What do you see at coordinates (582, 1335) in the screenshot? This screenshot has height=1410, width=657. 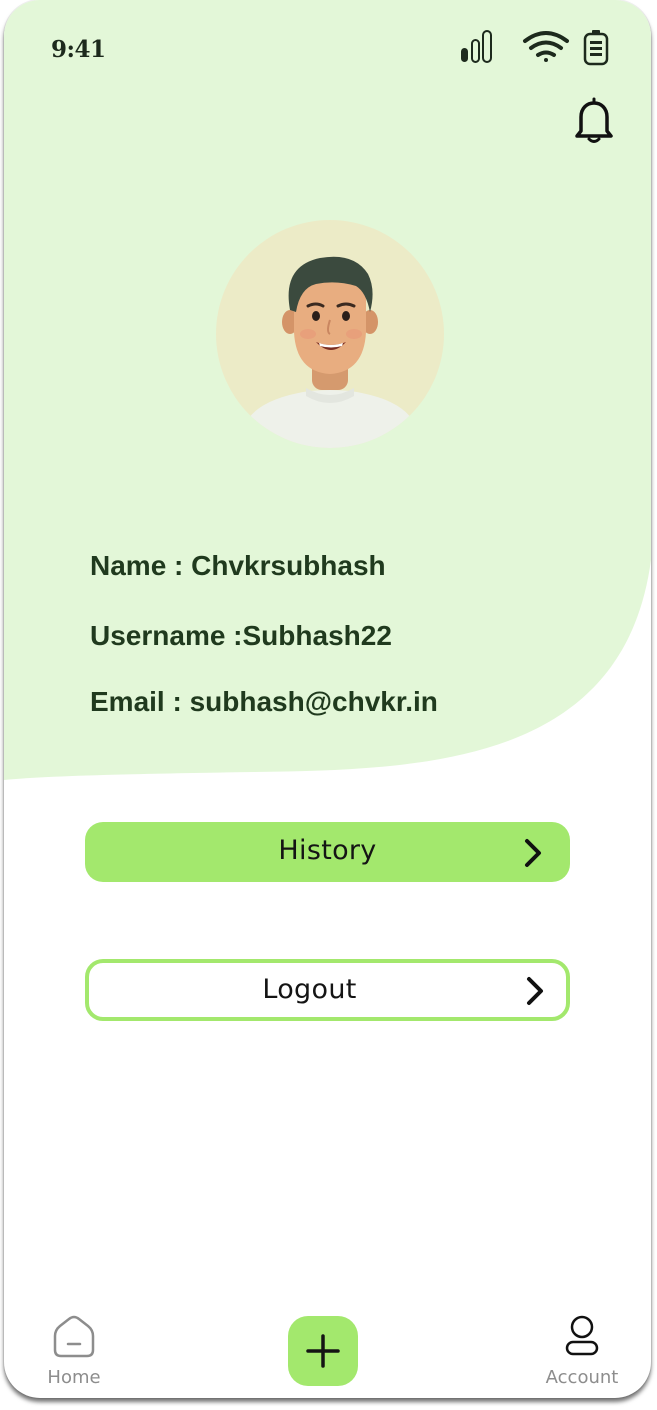 I see `user-icon` at bounding box center [582, 1335].